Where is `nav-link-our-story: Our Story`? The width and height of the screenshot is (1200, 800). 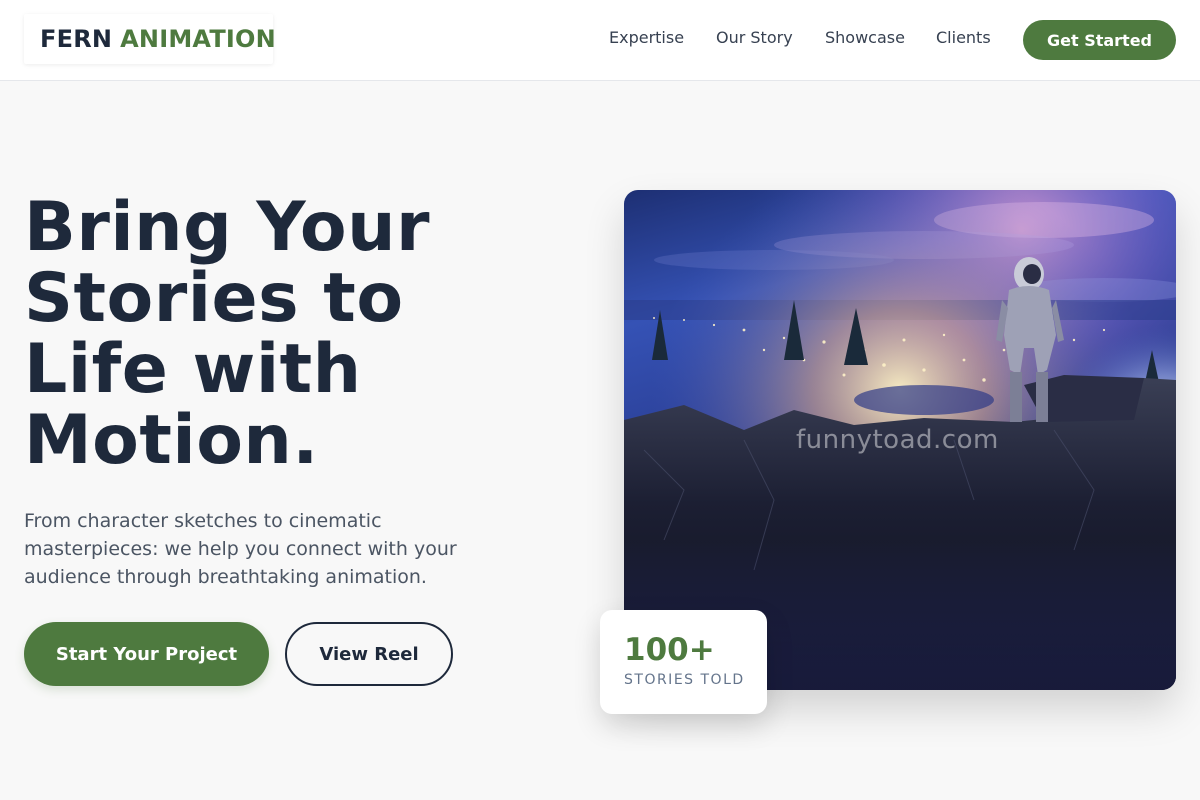 nav-link-our-story: Our Story is located at coordinates (754, 37).